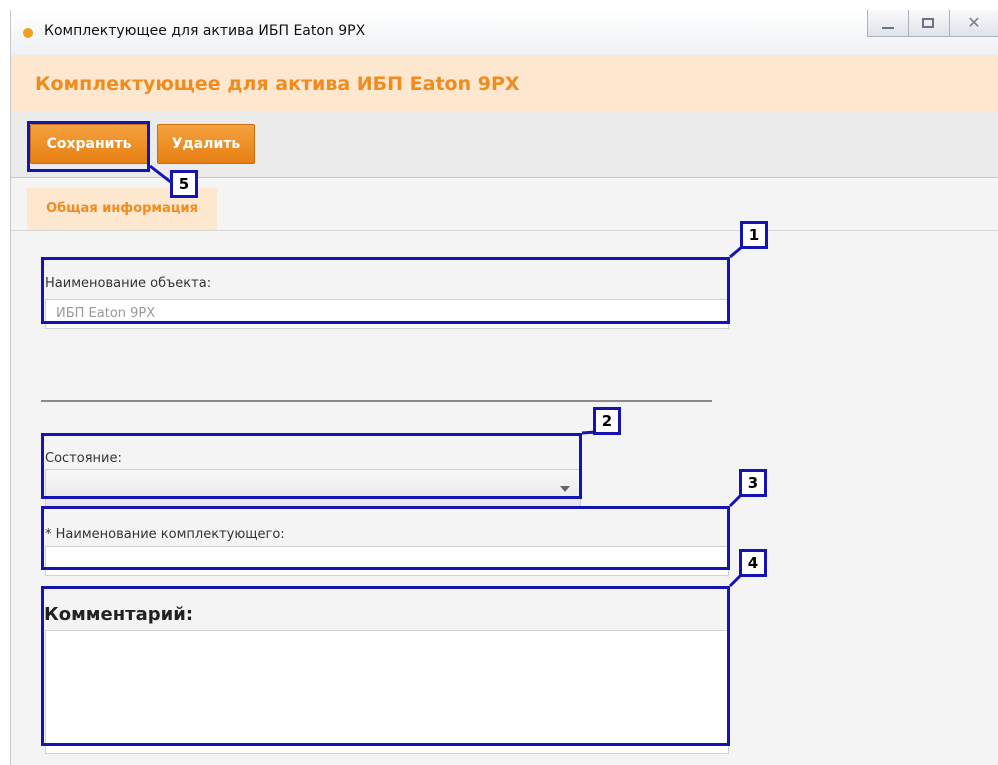 The width and height of the screenshot is (998, 765). I want to click on chevron-down-icon, so click(565, 489).